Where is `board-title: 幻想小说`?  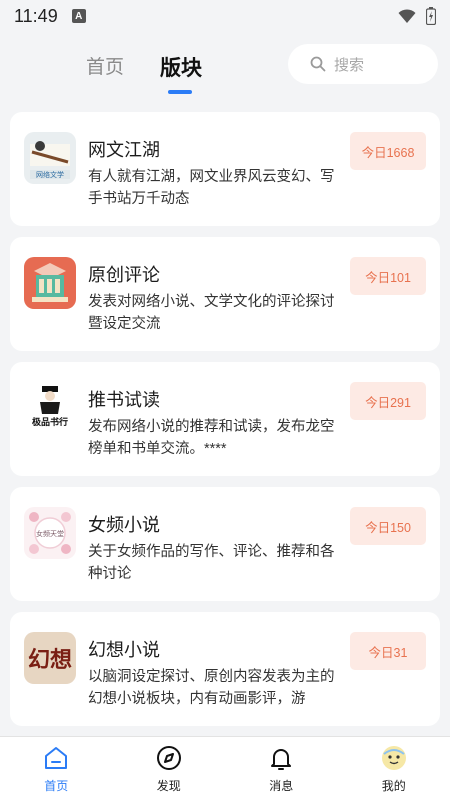 board-title: 幻想小说 is located at coordinates (124, 650).